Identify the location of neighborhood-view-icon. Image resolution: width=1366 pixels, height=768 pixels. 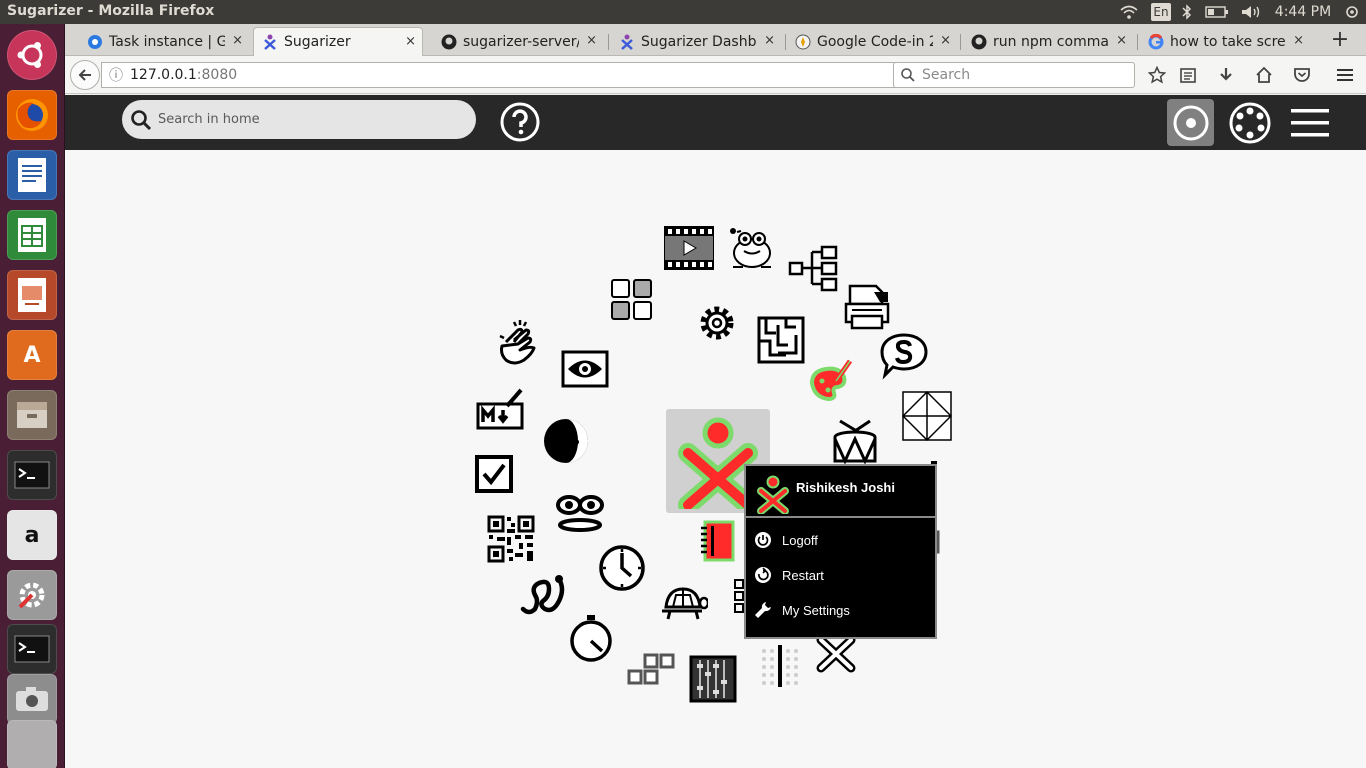
(1250, 123).